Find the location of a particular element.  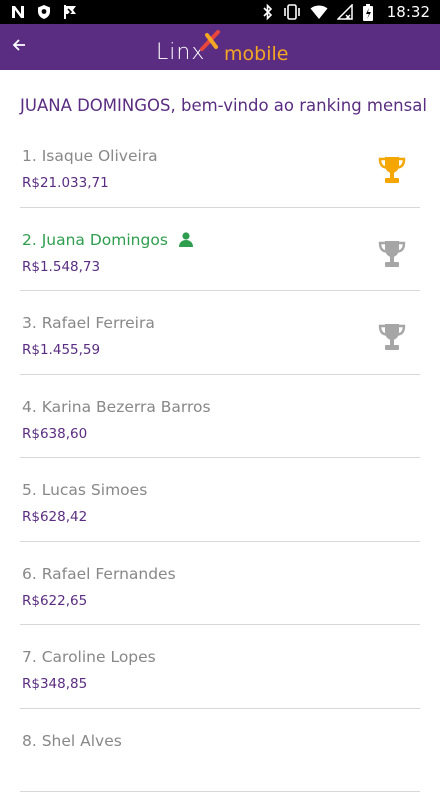

ranking-value: R$628,42 is located at coordinates (54, 517).